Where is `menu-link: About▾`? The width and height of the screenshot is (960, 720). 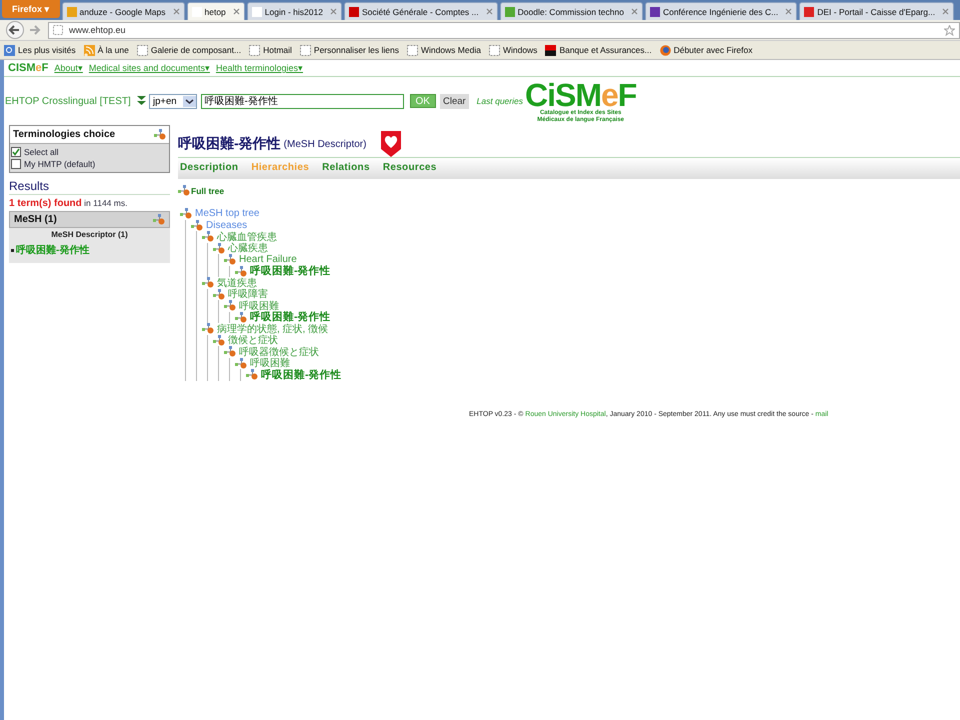
menu-link: About▾ is located at coordinates (68, 68).